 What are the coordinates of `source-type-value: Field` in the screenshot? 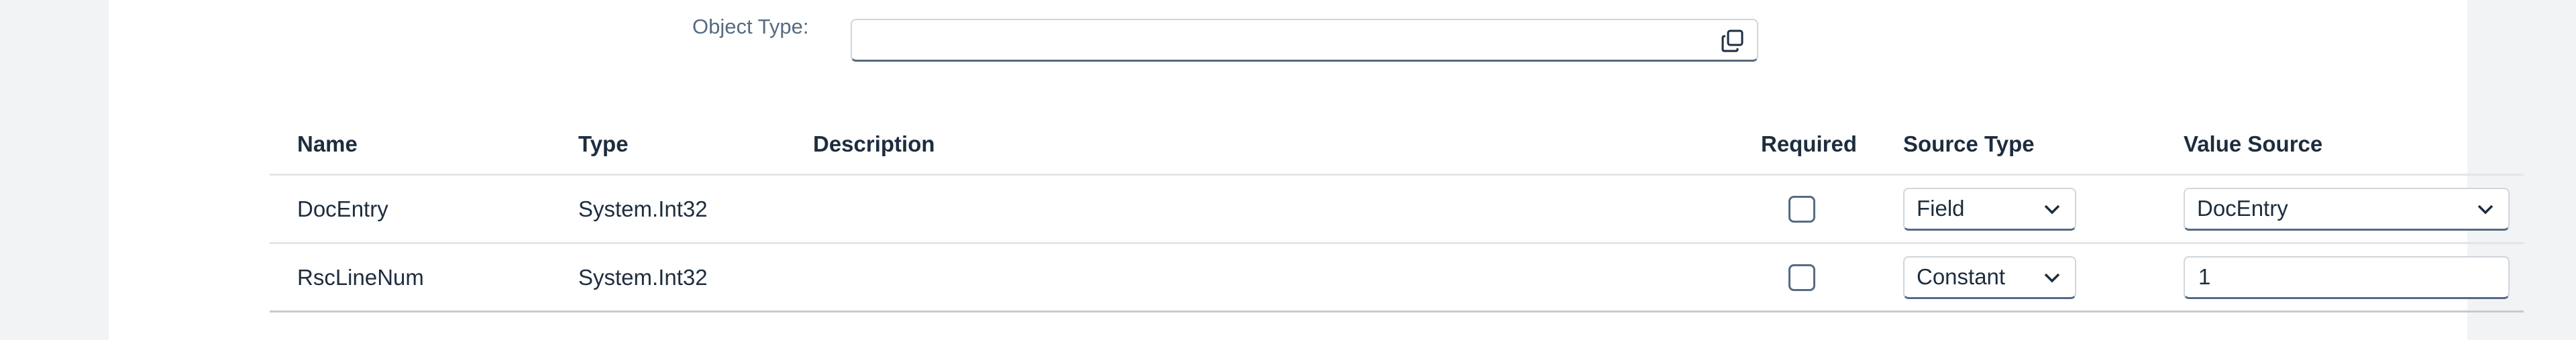 It's located at (1941, 208).